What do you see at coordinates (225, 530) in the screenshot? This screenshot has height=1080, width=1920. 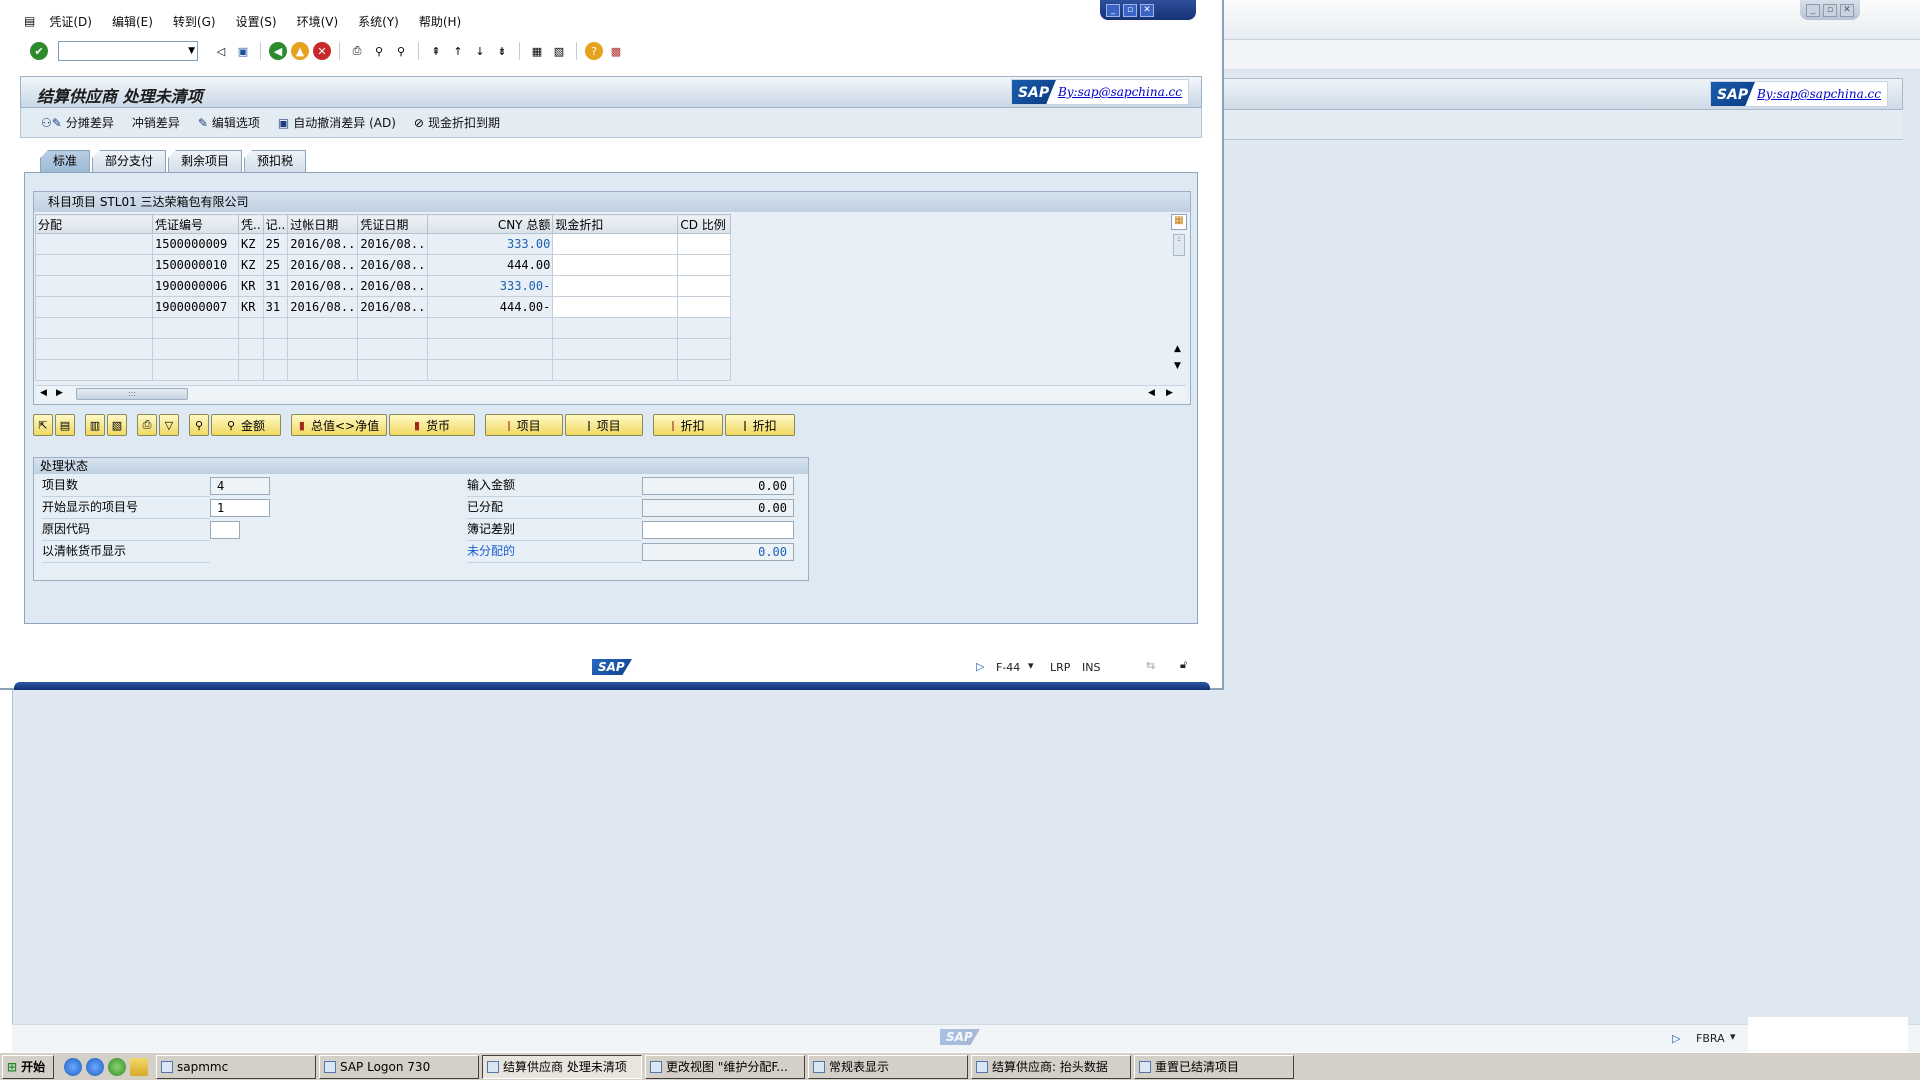 I see `reason-code-field` at bounding box center [225, 530].